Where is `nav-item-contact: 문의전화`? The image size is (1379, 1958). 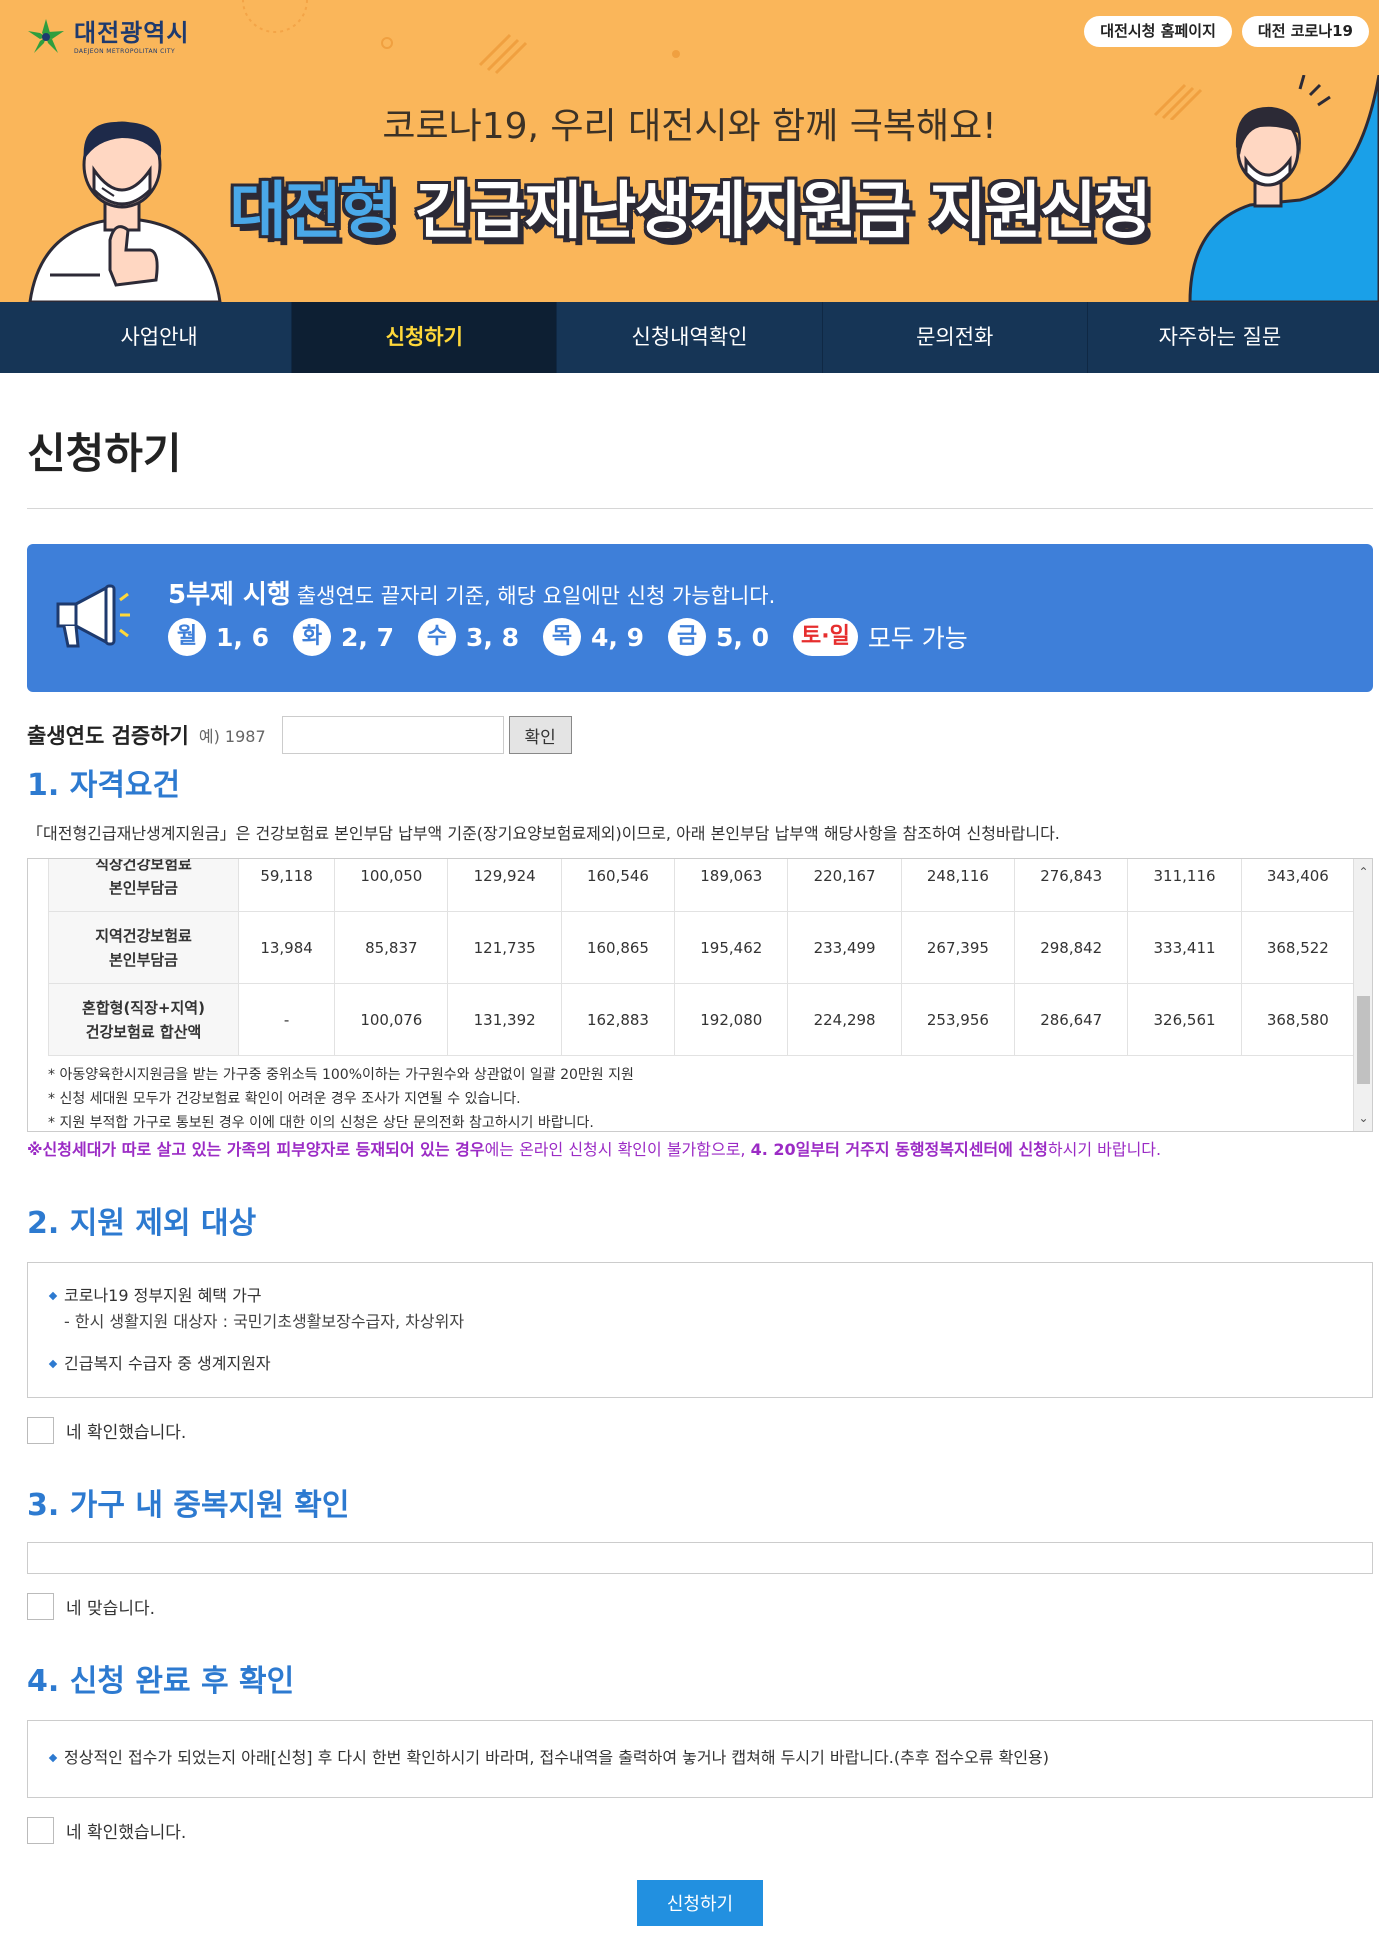
nav-item-contact: 문의전화 is located at coordinates (954, 337).